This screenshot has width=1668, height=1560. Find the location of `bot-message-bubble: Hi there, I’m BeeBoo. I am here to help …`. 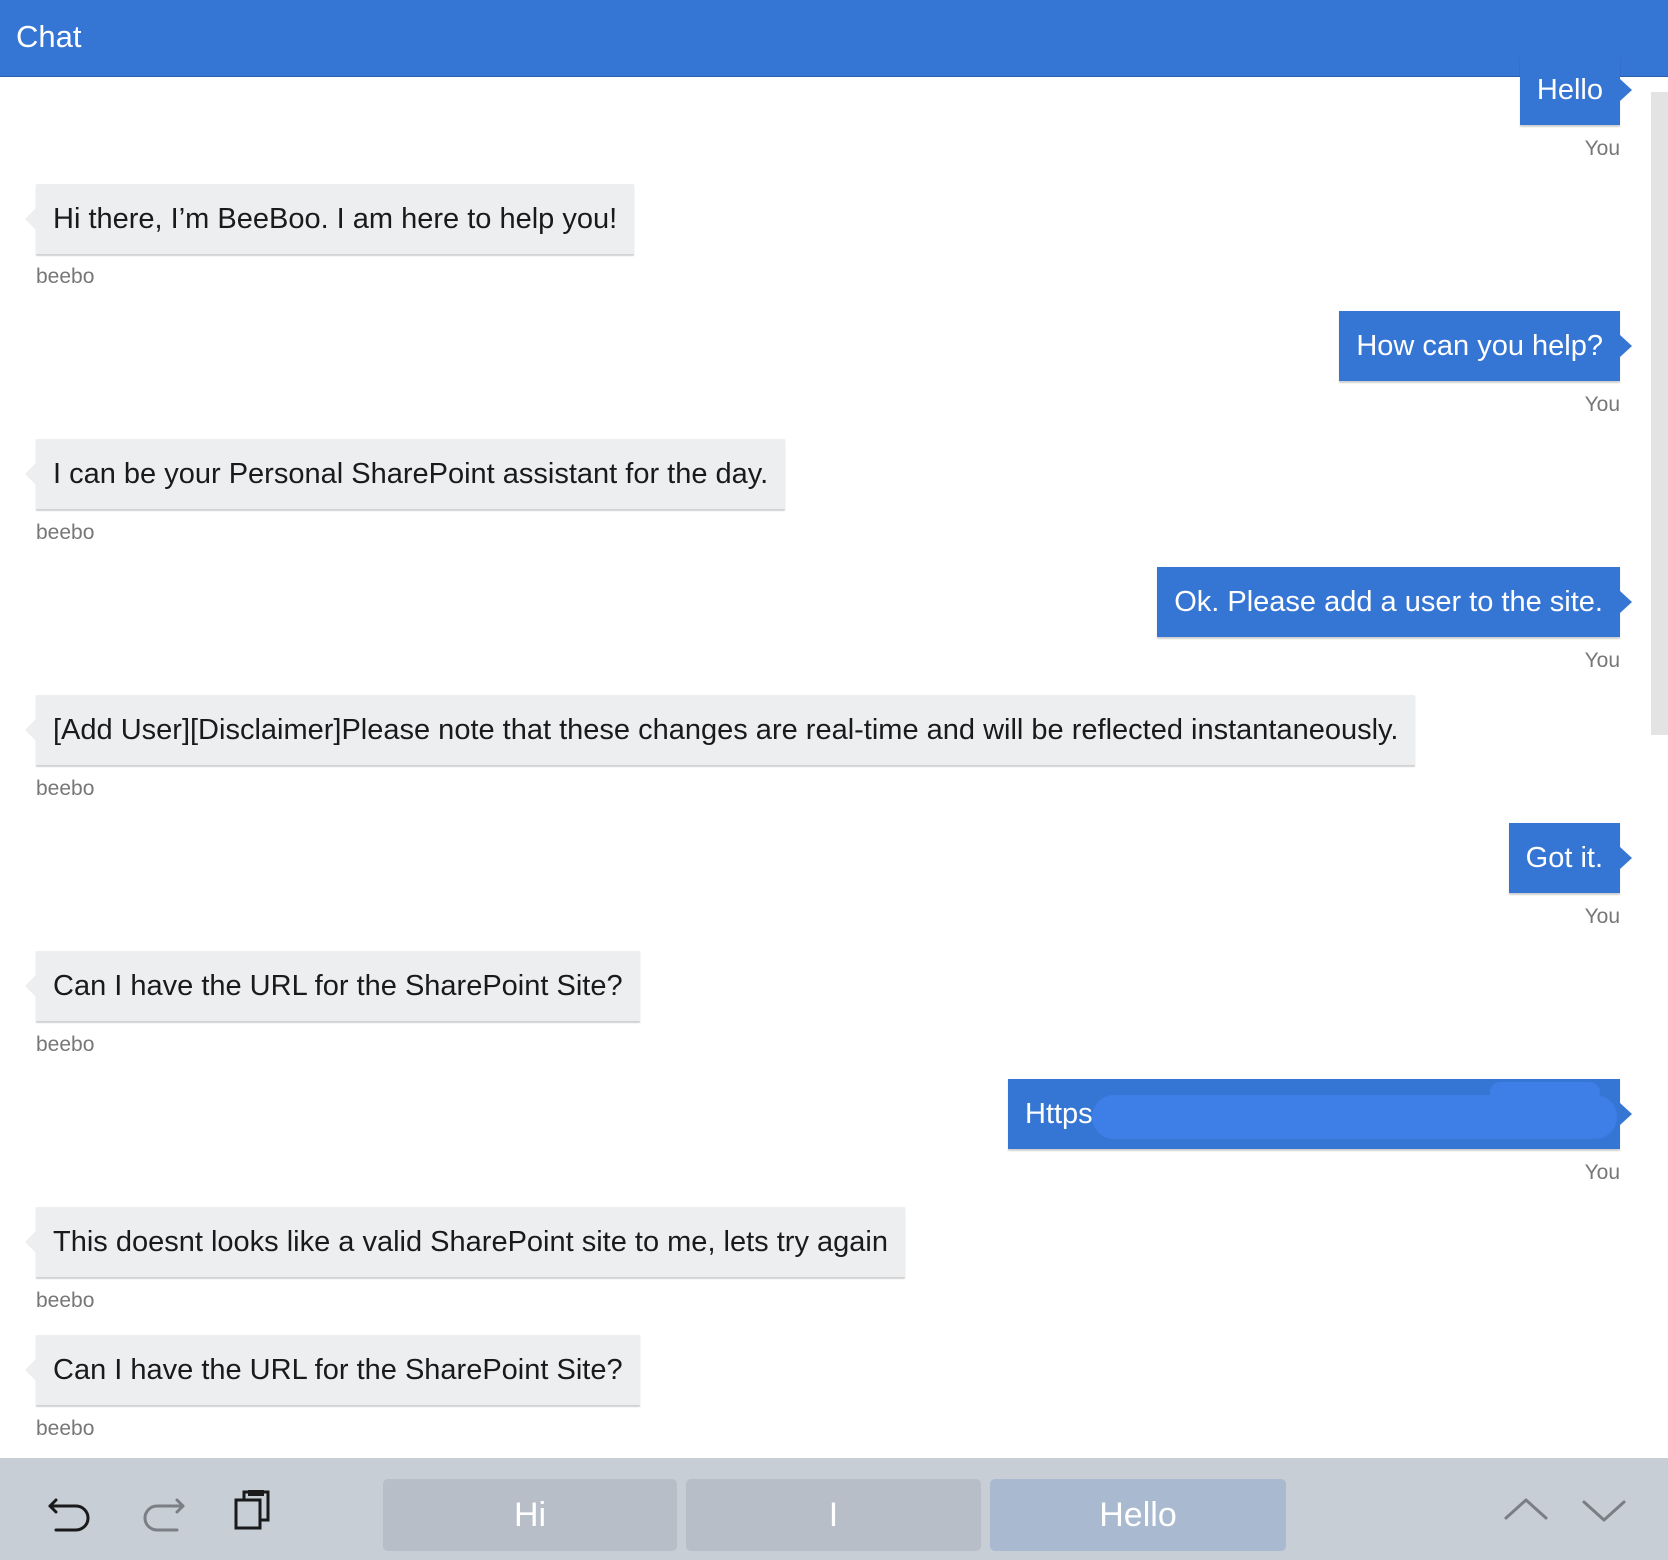

bot-message-bubble: Hi there, I’m BeeBoo. I am here to help … is located at coordinates (329, 219).